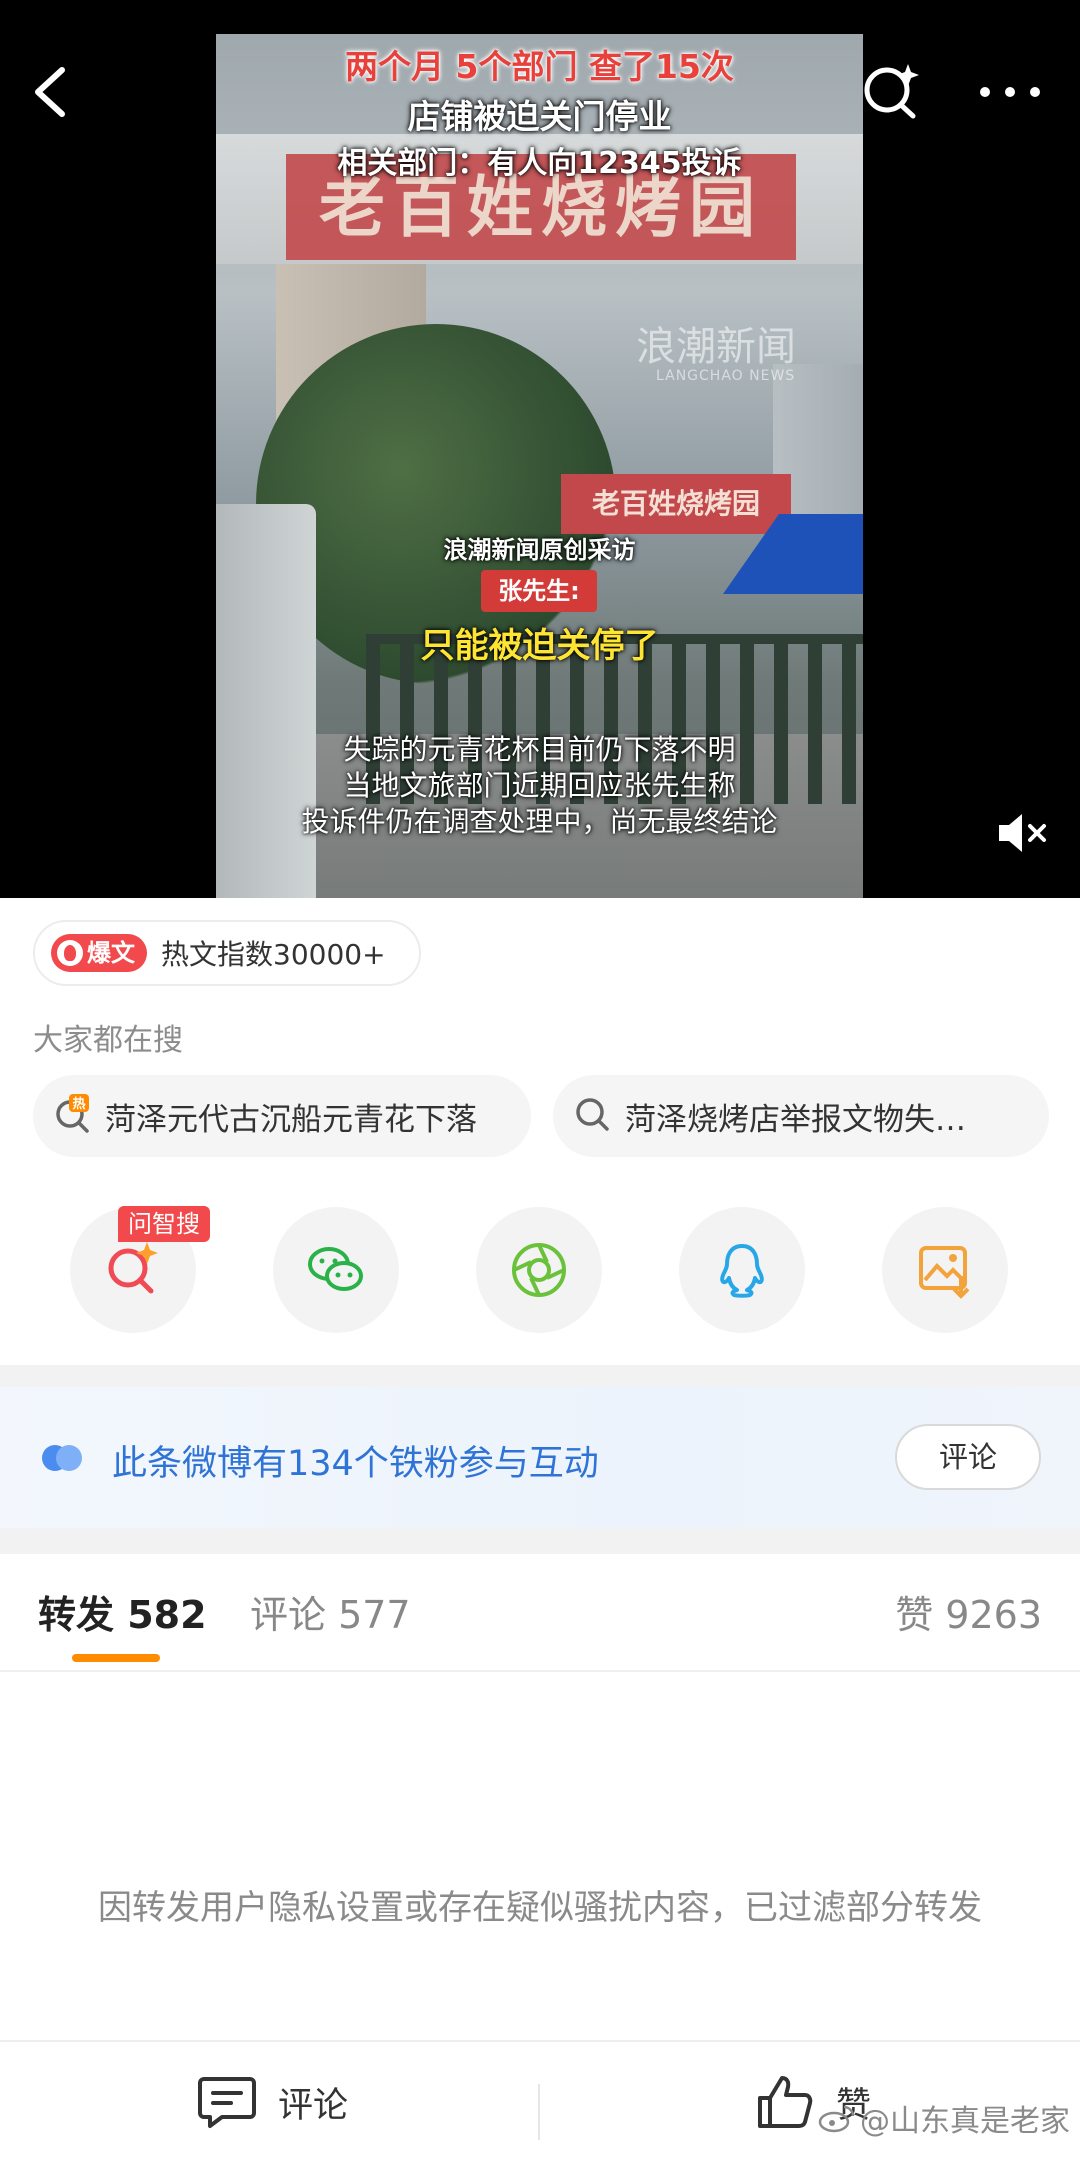 The image size is (1080, 2162). I want to click on wechat-icon, so click(335, 1269).